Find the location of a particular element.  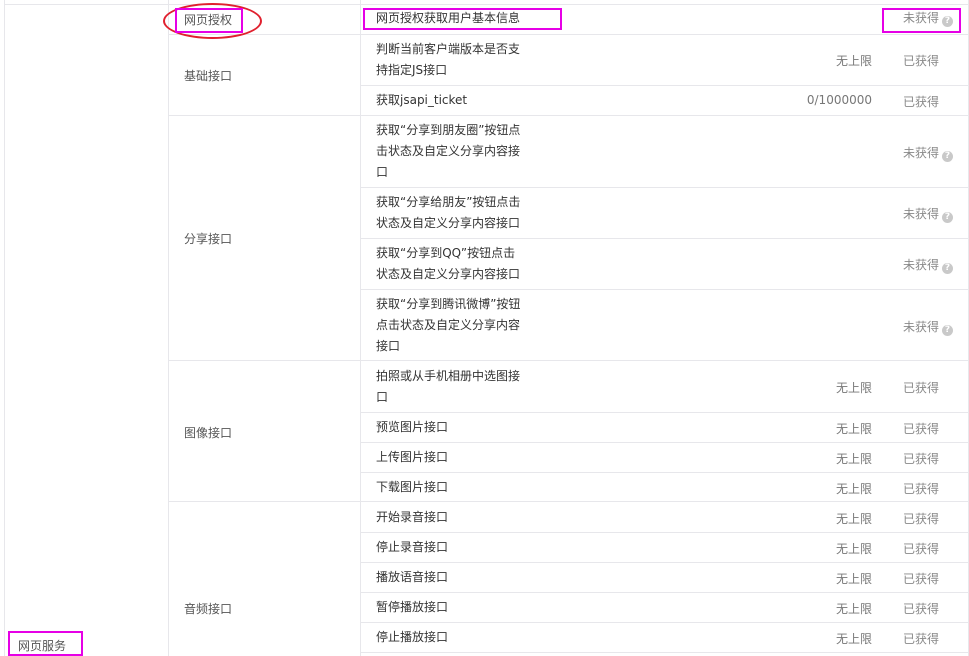

left-border is located at coordinates (4, 328).